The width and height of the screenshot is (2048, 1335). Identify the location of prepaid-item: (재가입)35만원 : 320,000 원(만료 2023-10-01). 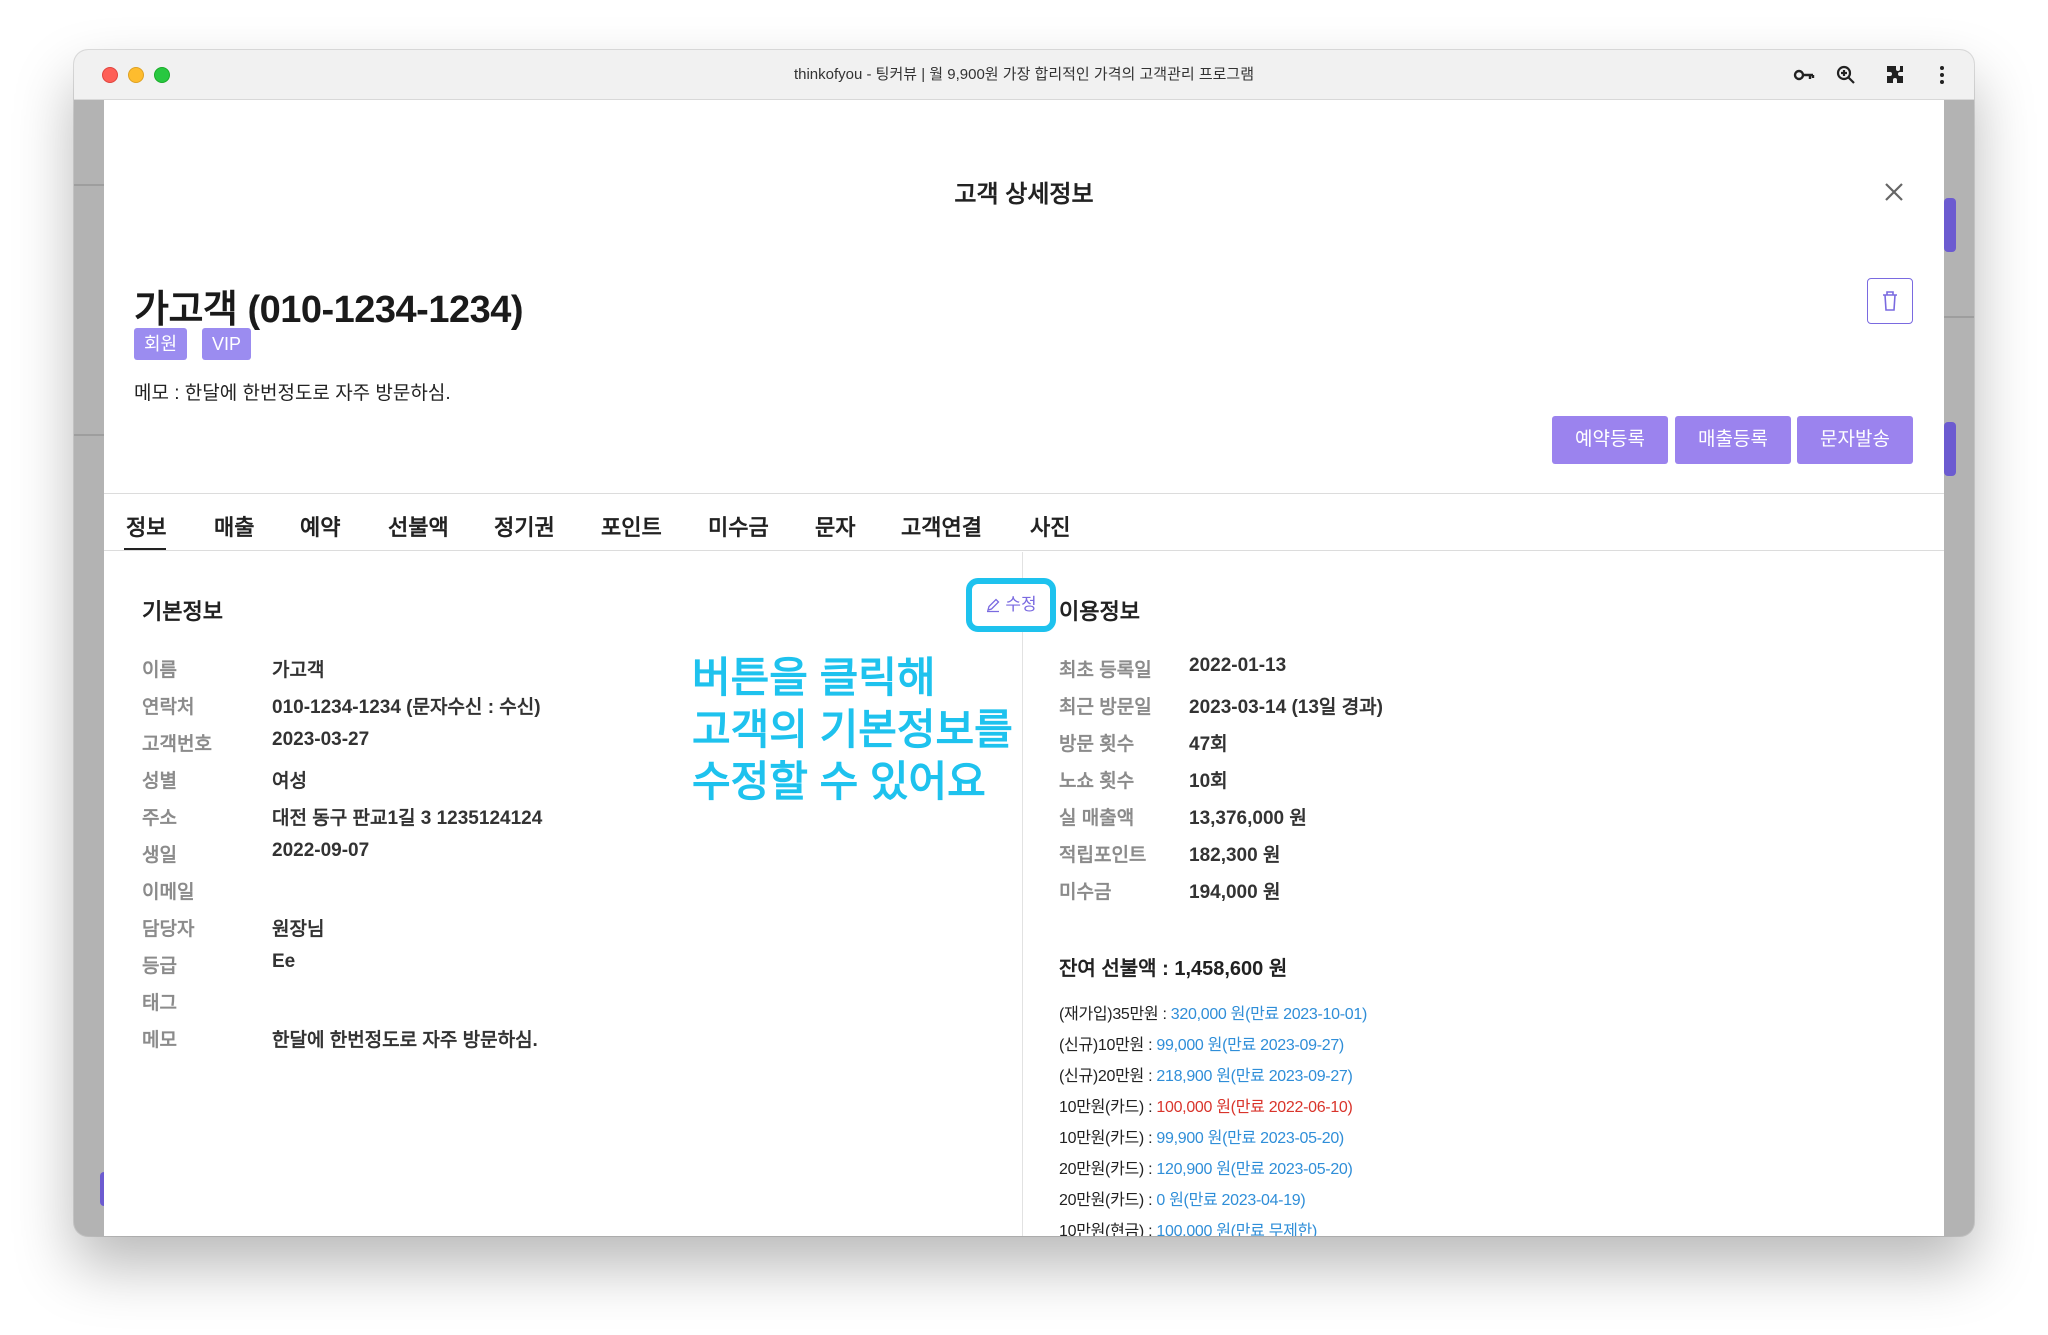
(1213, 1012).